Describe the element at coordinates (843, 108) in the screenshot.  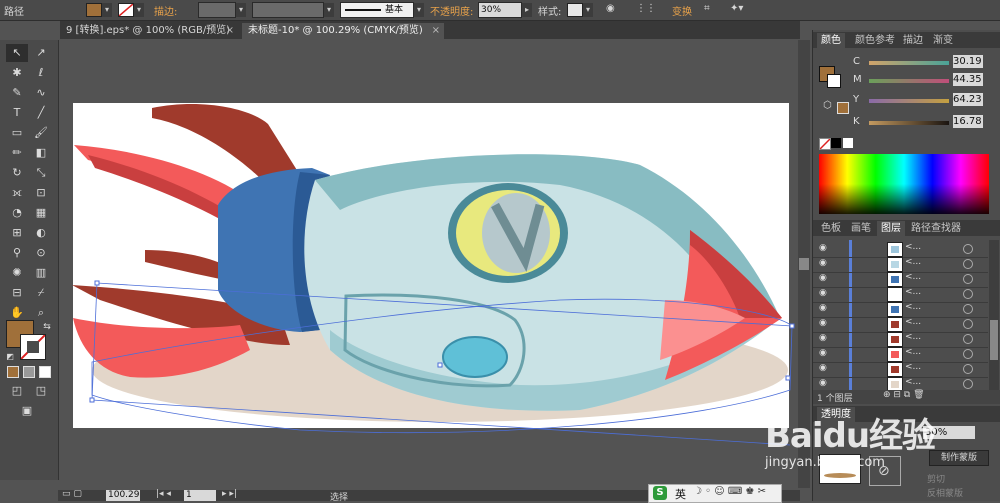
I see `out-of-gamut-swatch` at that location.